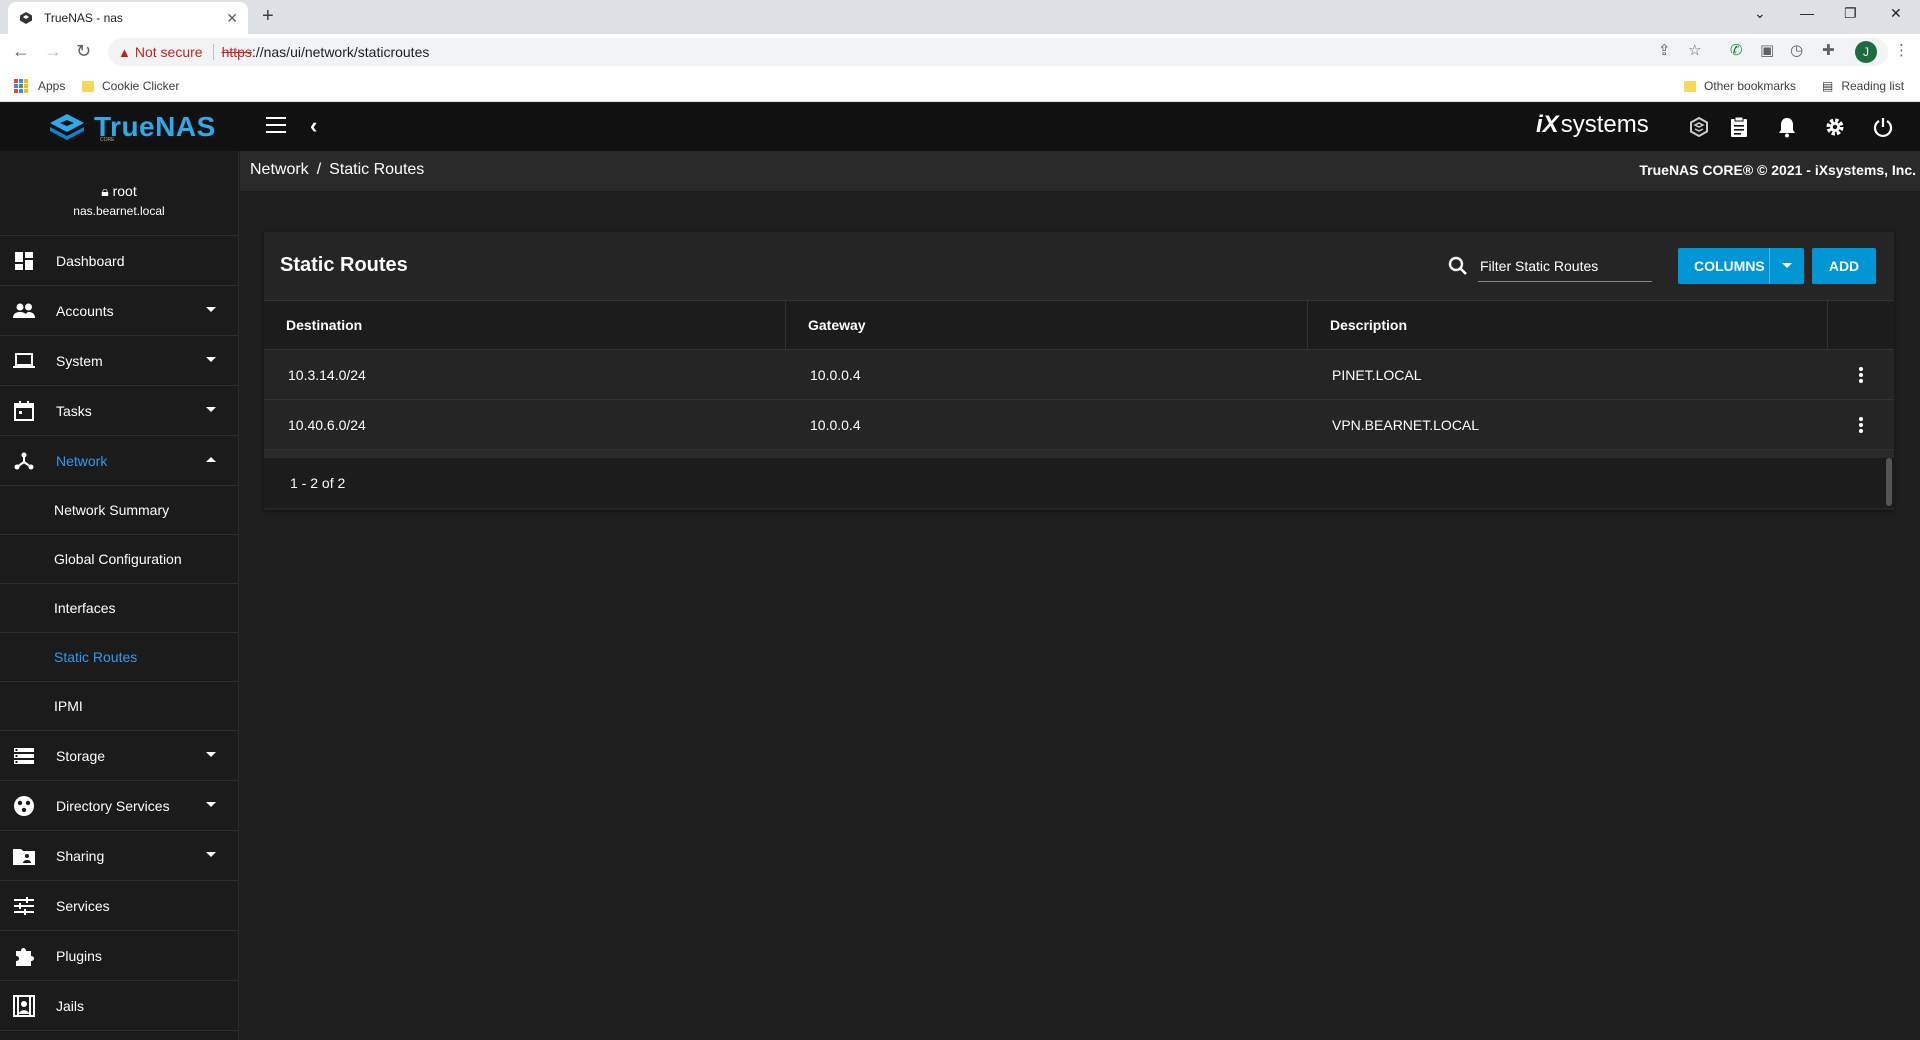  Describe the element at coordinates (1739, 127) in the screenshot. I see `task-manager-icon` at that location.